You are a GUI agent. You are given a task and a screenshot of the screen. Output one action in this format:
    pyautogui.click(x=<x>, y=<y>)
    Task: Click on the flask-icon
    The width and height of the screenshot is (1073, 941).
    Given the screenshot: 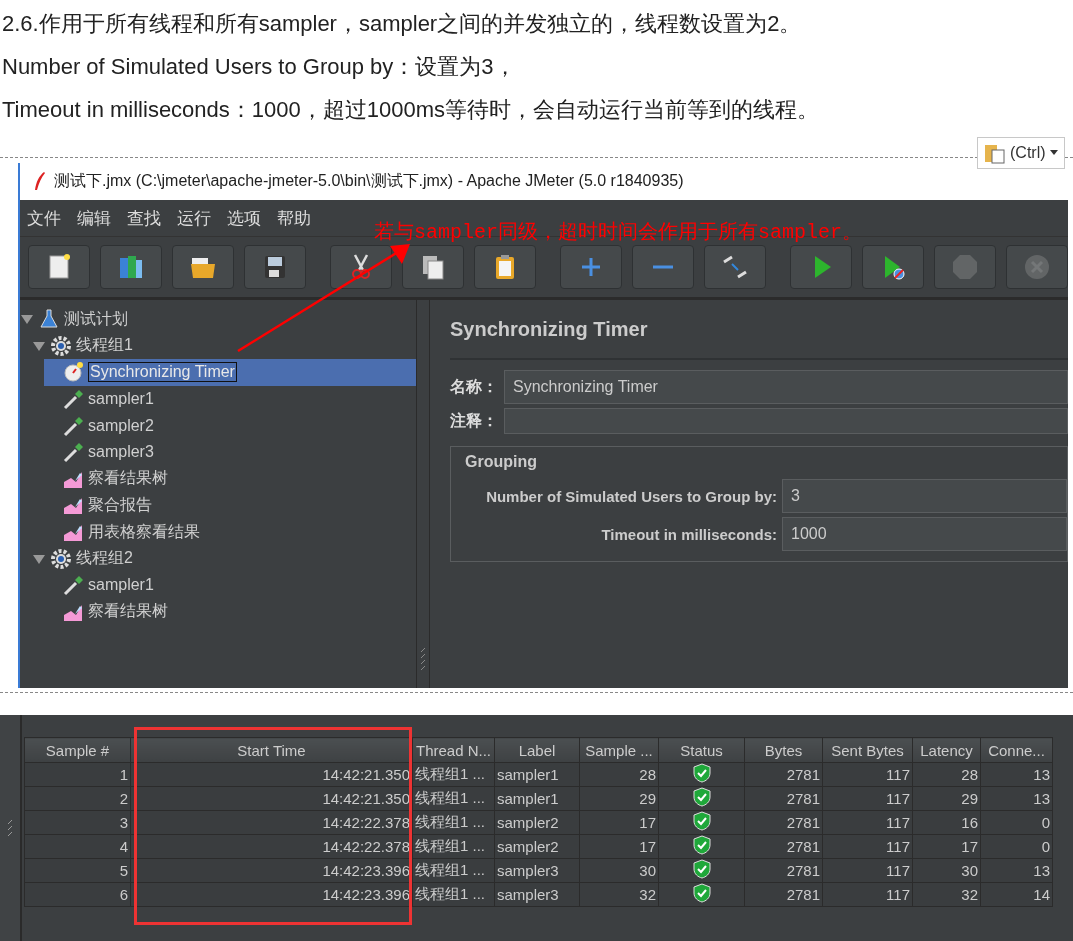 What is the action you would take?
    pyautogui.click(x=49, y=319)
    